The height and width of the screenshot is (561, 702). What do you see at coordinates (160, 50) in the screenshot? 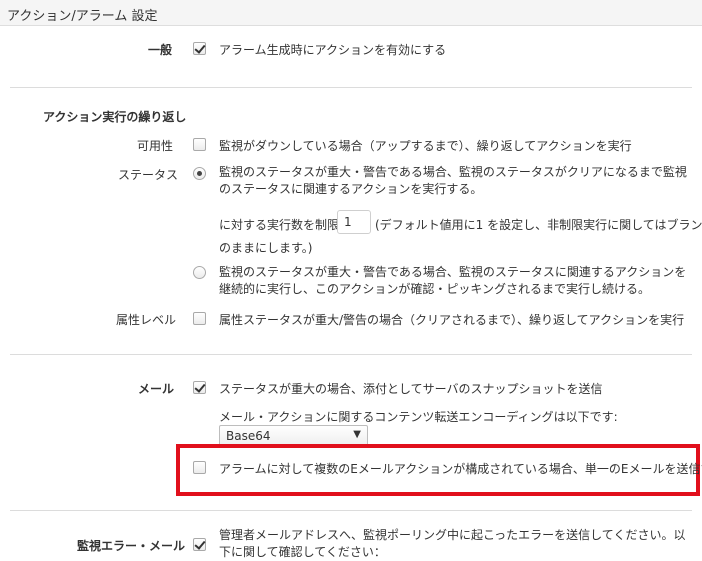
I see `general-label: 一般` at bounding box center [160, 50].